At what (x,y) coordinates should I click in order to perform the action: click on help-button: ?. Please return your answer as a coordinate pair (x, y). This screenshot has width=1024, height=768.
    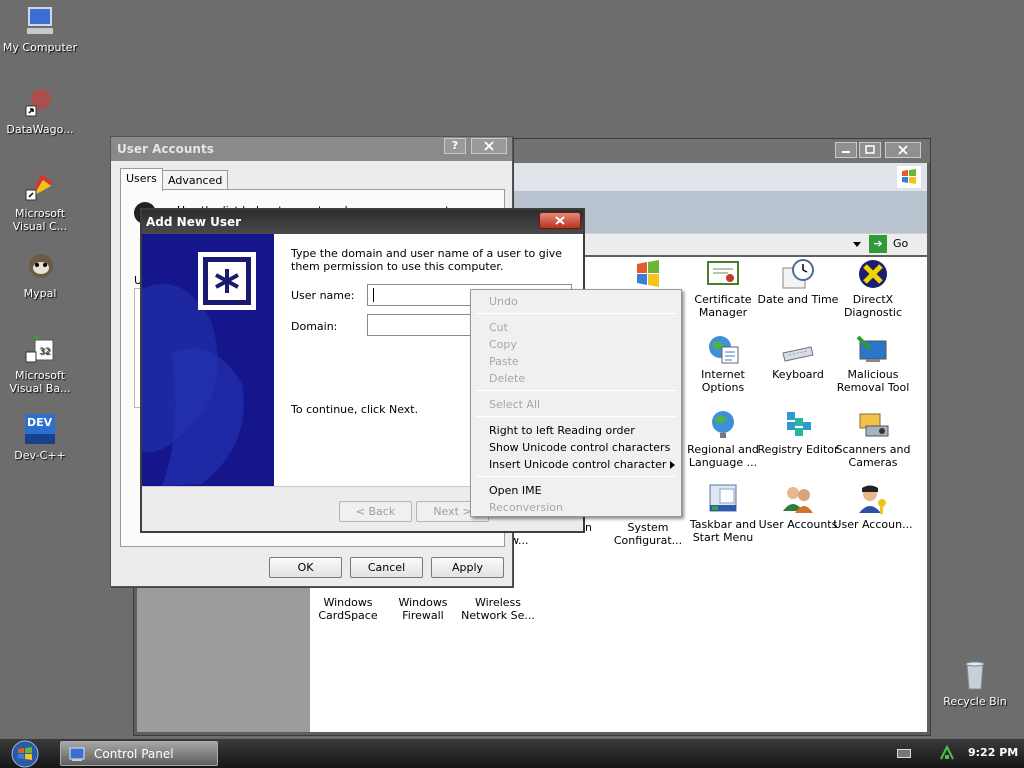
    Looking at the image, I should click on (455, 146).